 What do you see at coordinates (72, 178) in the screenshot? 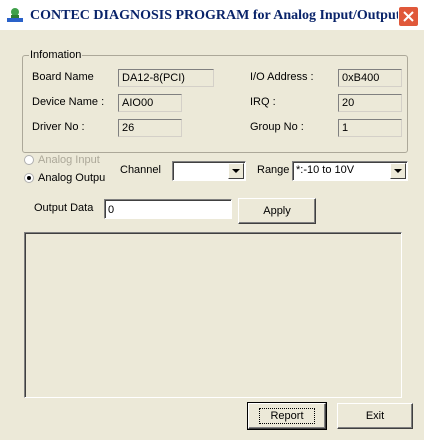
I see `analog-output-label: Analog Outpu` at bounding box center [72, 178].